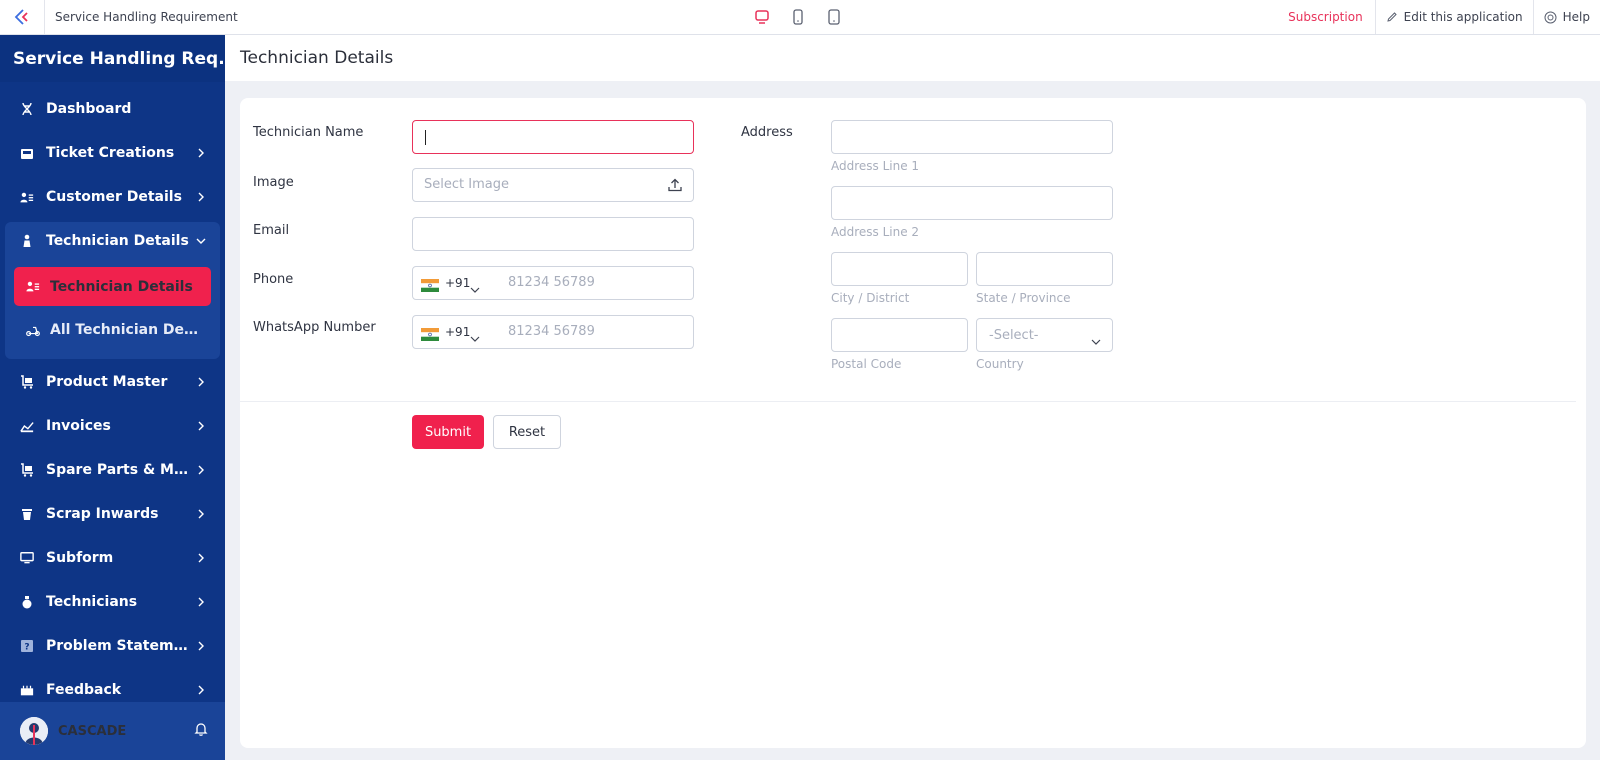 This screenshot has width=1600, height=760. What do you see at coordinates (1463, 17) in the screenshot?
I see `edit-application-label: Edit this application` at bounding box center [1463, 17].